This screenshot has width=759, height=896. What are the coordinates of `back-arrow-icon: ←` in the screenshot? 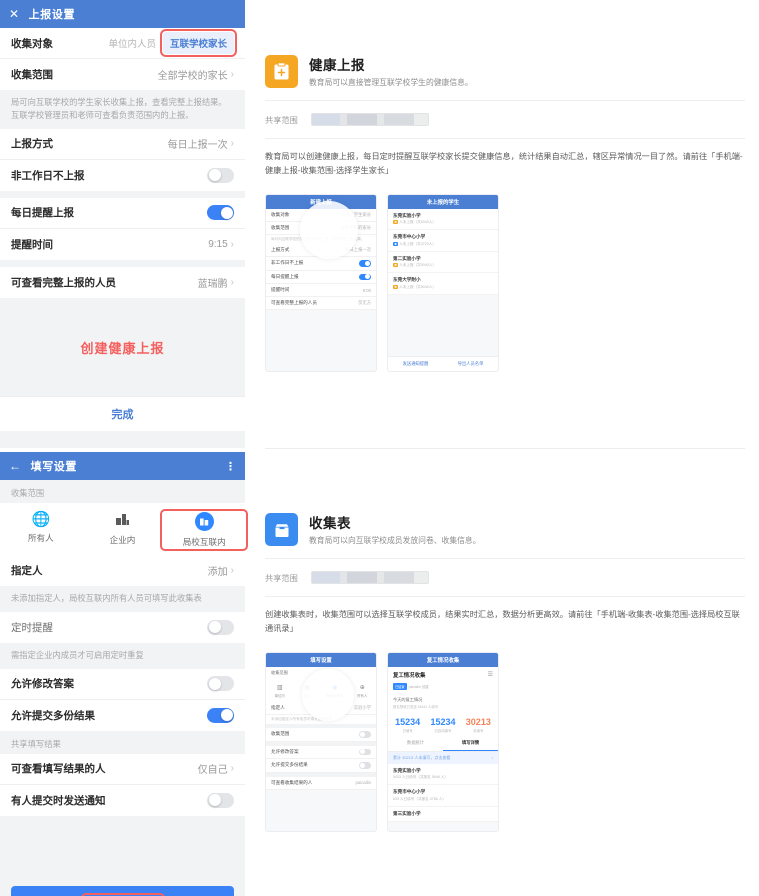 It's located at (15, 466).